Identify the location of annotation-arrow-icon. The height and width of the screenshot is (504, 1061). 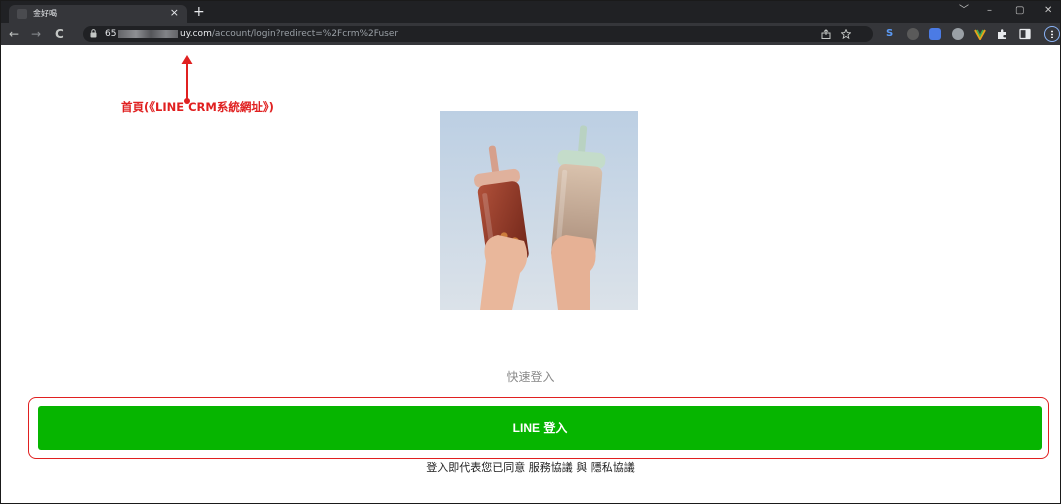
(187, 79).